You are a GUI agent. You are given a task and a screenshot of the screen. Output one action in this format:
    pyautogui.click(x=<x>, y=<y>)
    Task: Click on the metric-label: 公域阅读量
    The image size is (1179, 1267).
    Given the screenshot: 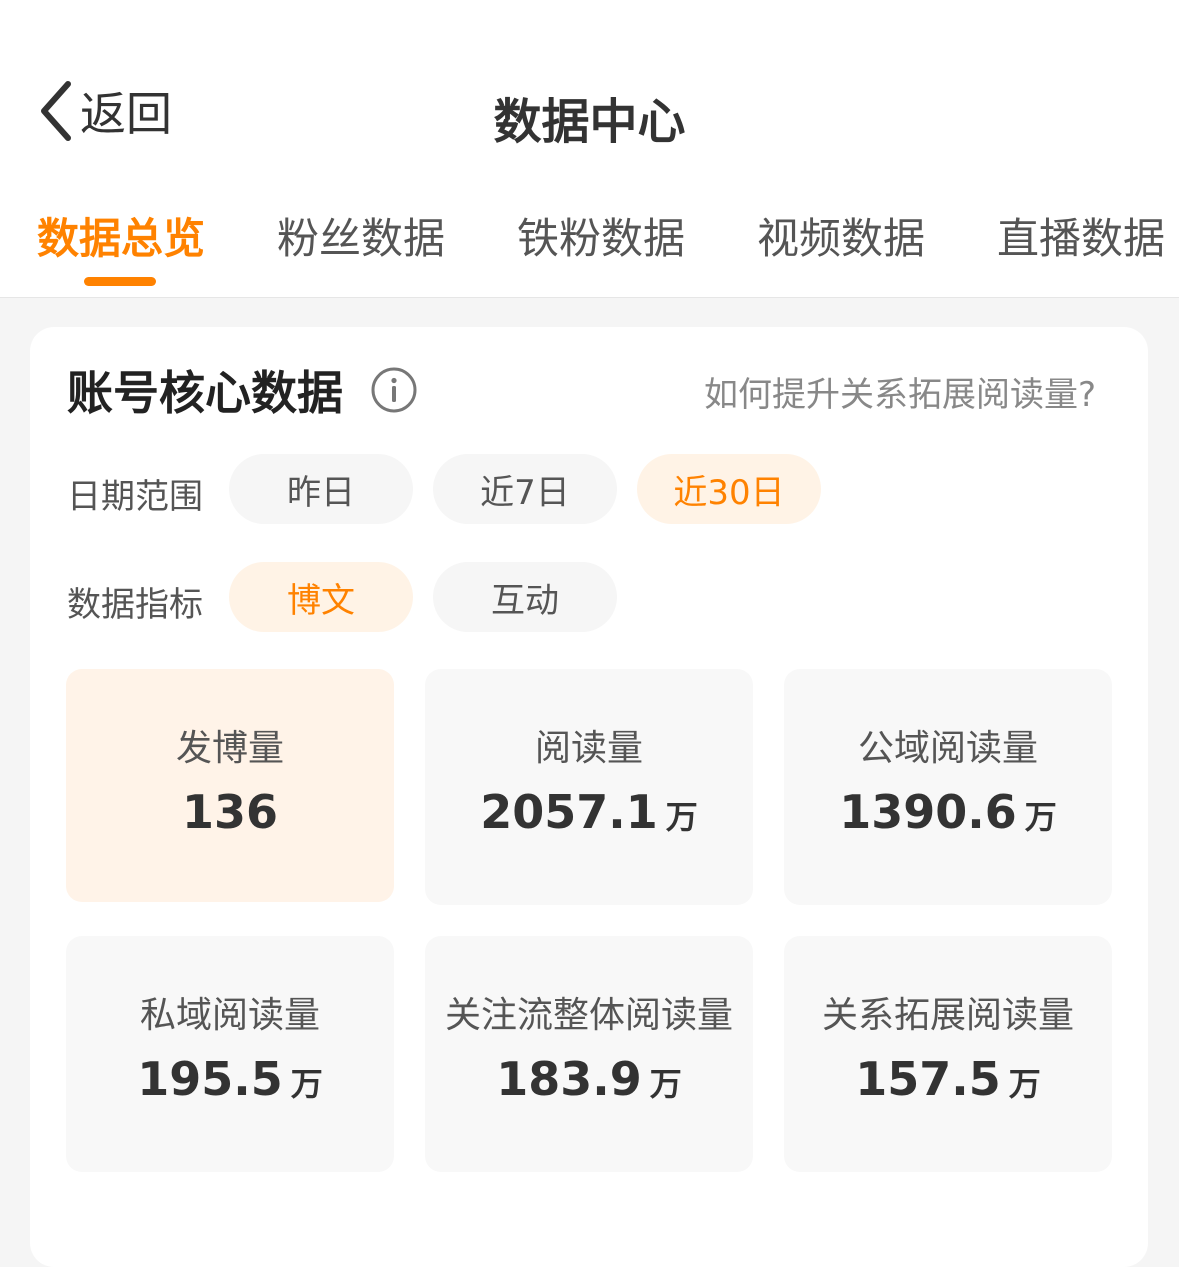 What is the action you would take?
    pyautogui.click(x=947, y=748)
    